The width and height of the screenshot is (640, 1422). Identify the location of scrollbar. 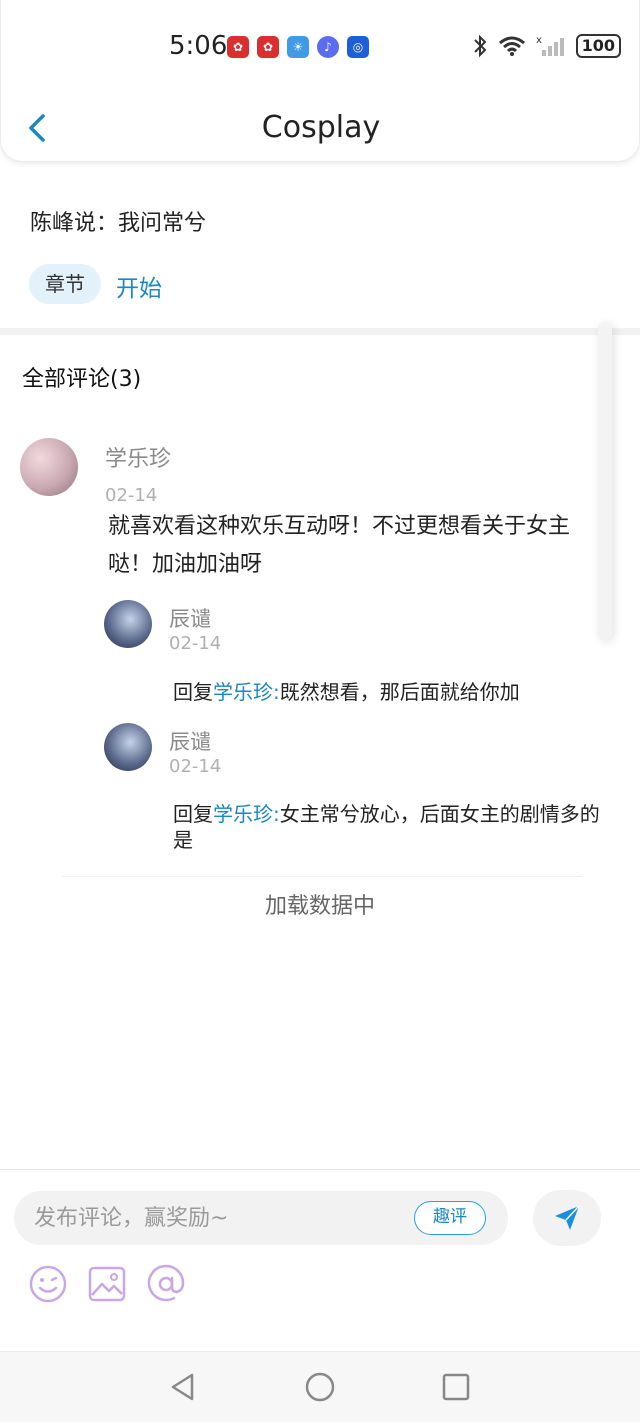
(605, 481).